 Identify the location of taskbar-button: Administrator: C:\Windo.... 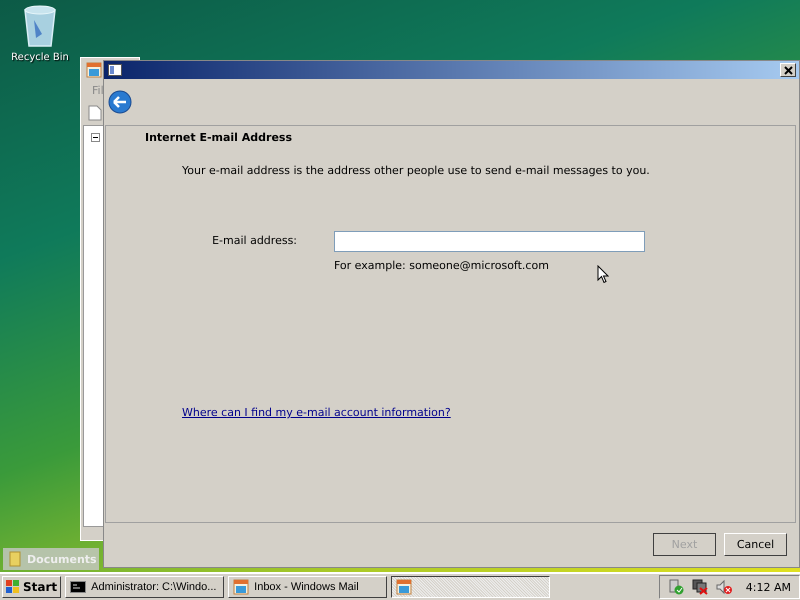
(144, 587).